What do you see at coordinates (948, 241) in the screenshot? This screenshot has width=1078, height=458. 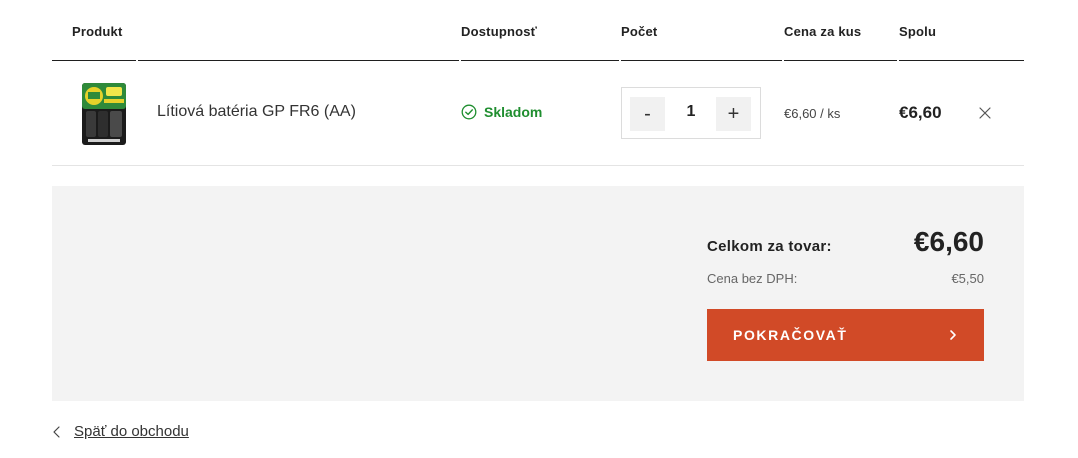 I see `goods-total-value: €6,60` at bounding box center [948, 241].